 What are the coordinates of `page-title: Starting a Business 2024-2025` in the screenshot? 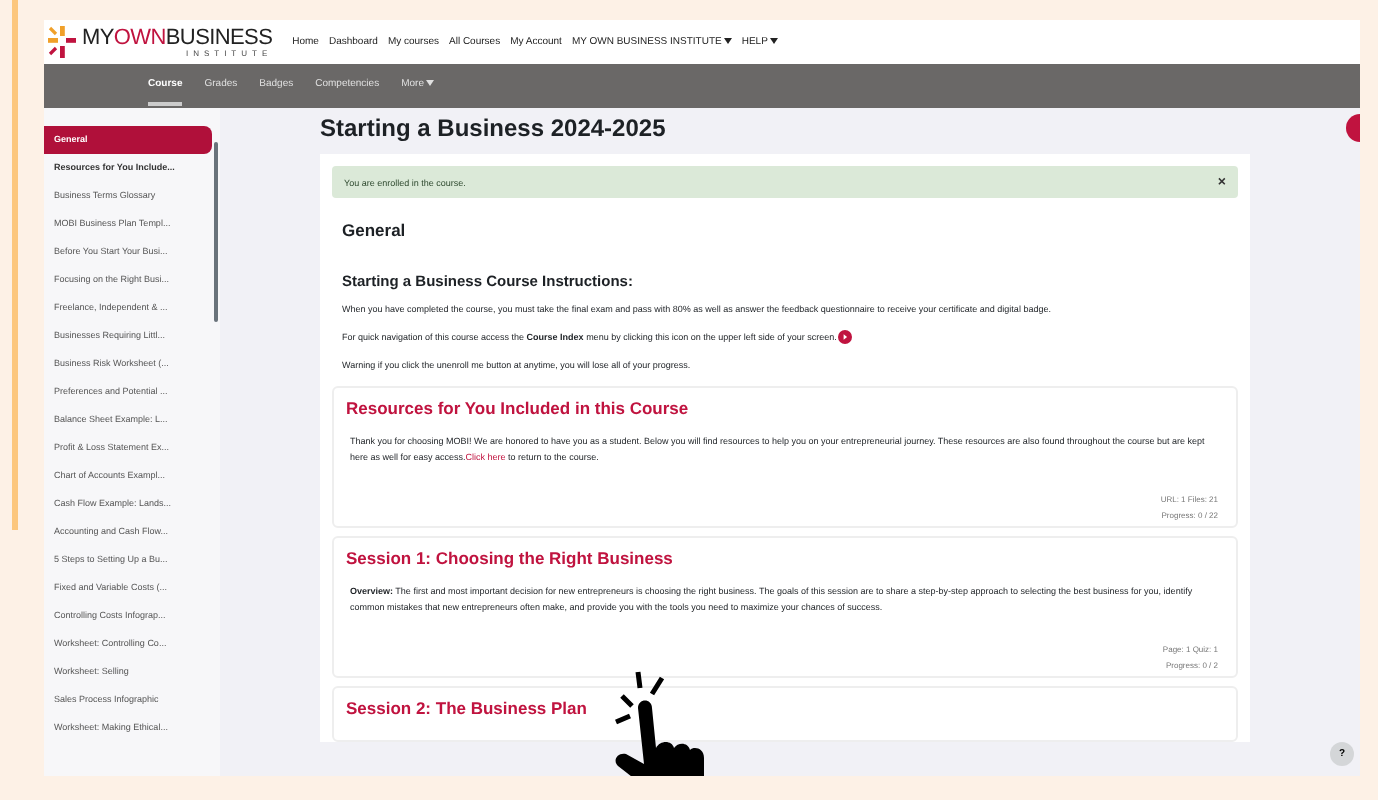 It's located at (493, 128).